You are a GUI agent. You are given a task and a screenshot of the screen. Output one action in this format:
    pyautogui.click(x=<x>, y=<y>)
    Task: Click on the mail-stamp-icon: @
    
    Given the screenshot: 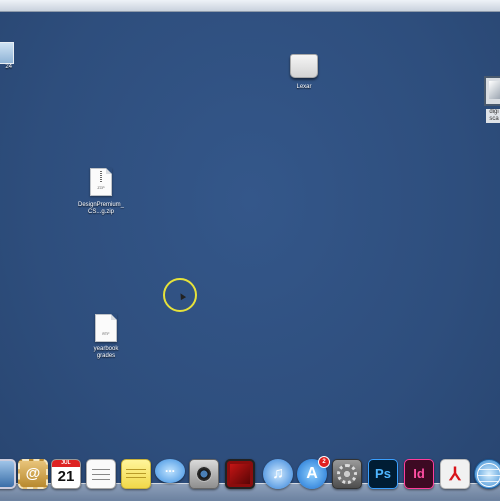 What is the action you would take?
    pyautogui.click(x=33, y=473)
    